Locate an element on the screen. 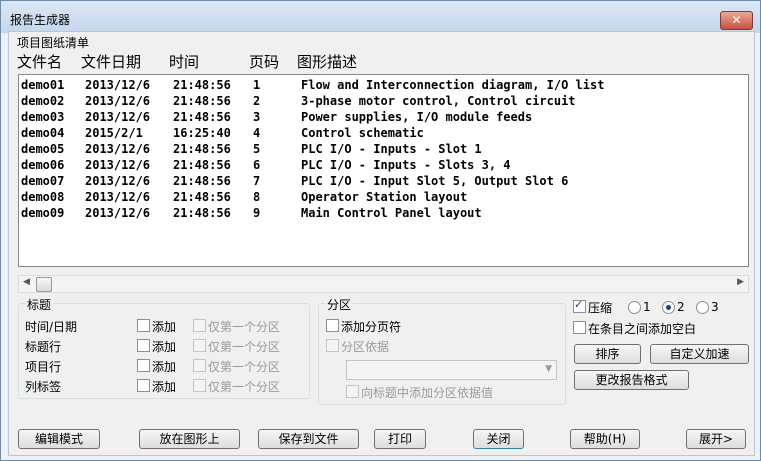  compress-radio-1-label: 1 is located at coordinates (647, 307).